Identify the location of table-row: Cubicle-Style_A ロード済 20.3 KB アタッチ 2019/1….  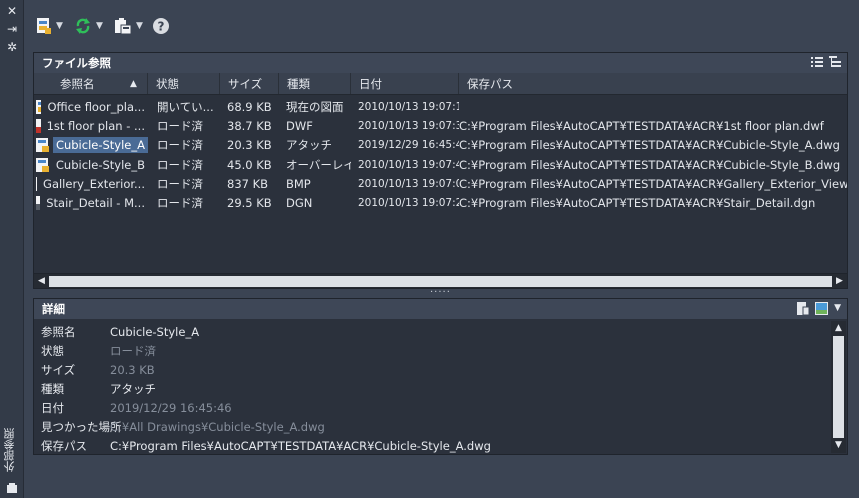
(440, 145).